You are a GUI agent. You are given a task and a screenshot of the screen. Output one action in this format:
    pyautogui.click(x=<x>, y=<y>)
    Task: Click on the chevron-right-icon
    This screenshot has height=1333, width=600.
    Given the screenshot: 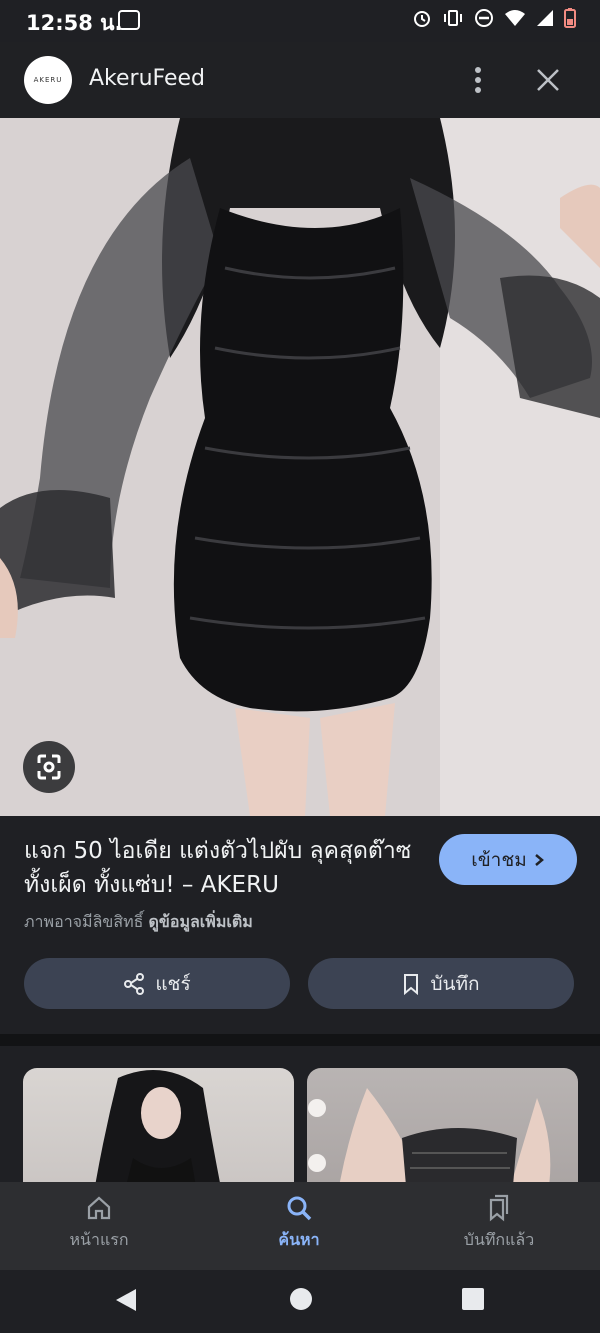 What is the action you would take?
    pyautogui.click(x=539, y=859)
    